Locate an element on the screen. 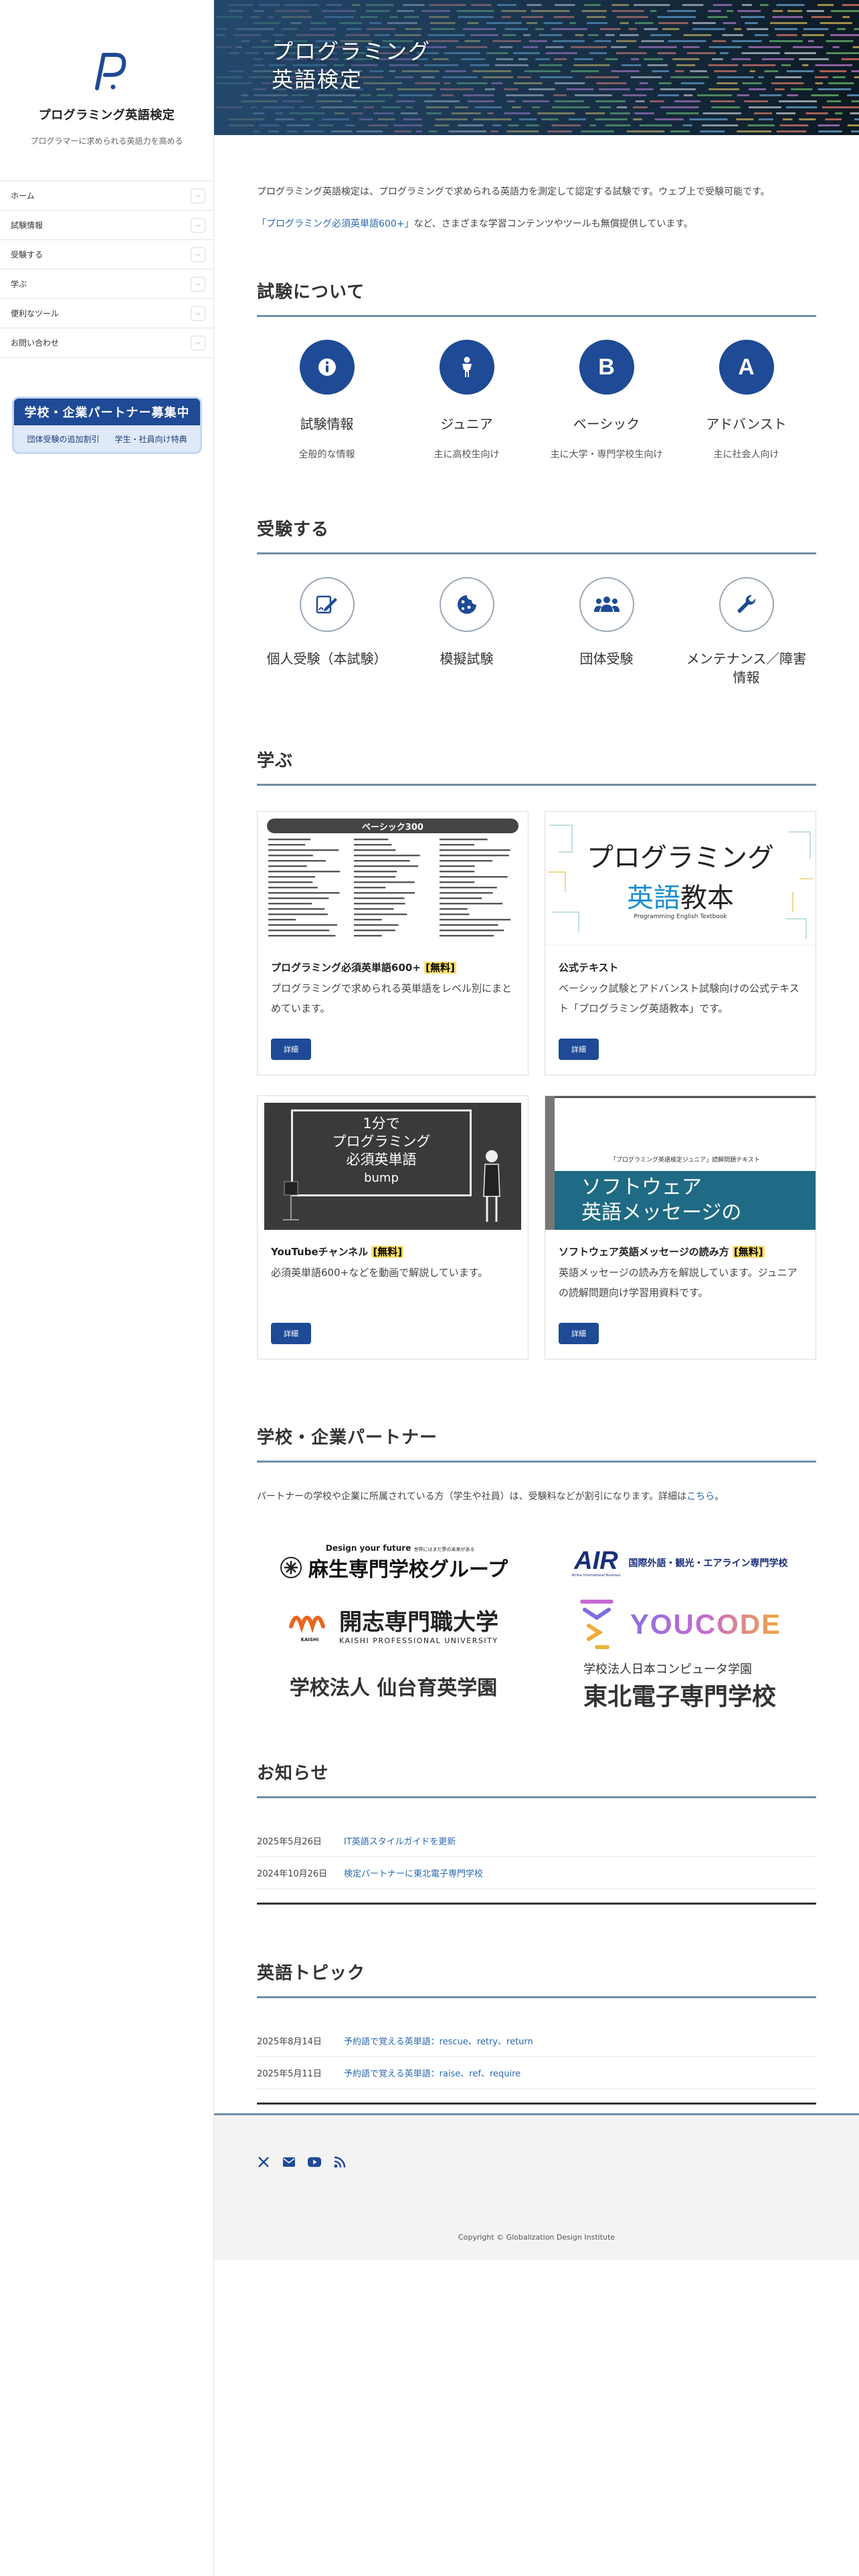 The image size is (859, 2576). rss-icon is located at coordinates (340, 2162).